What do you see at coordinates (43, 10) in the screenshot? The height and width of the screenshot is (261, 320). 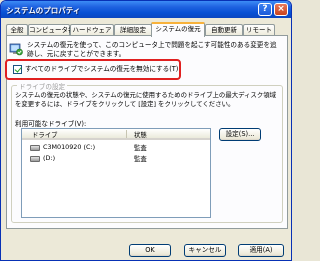 I see `window-title: システムのプロパティ` at bounding box center [43, 10].